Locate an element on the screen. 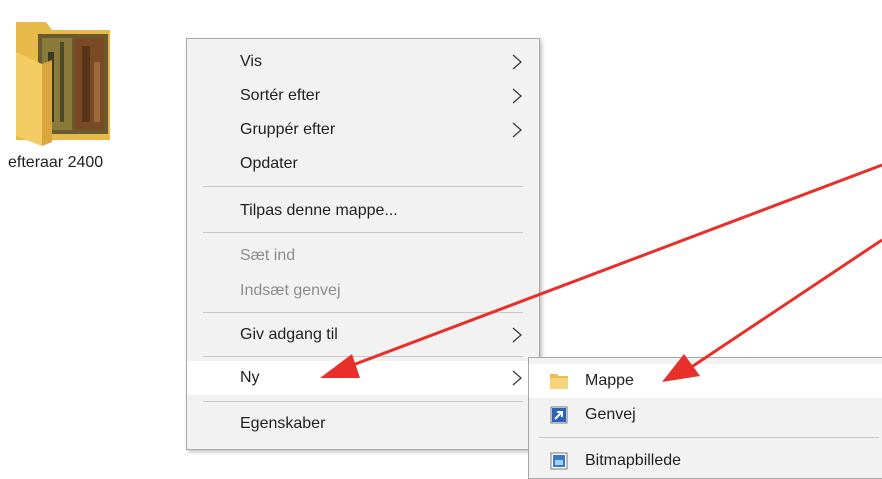 This screenshot has width=882, height=479. menu-item-label: Vis is located at coordinates (251, 61).